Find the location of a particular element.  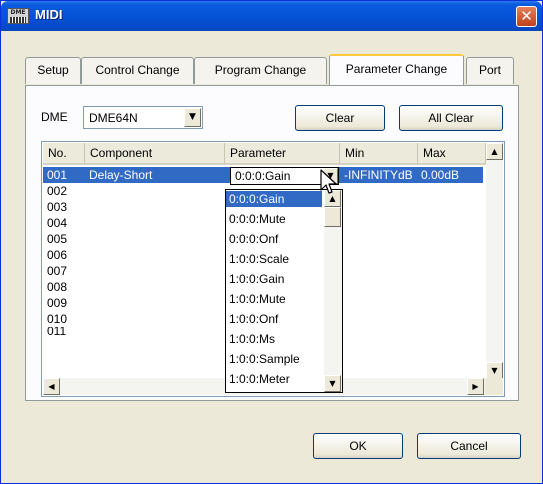

tab-port: Port is located at coordinates (490, 70).